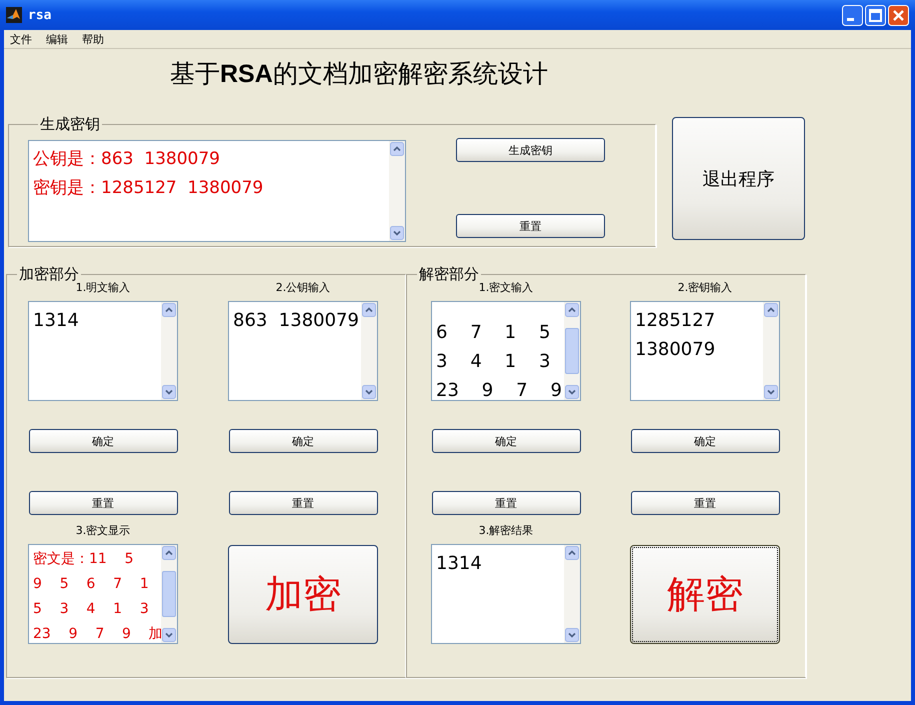 The image size is (915, 705). What do you see at coordinates (705, 594) in the screenshot?
I see `action-button: 解密` at bounding box center [705, 594].